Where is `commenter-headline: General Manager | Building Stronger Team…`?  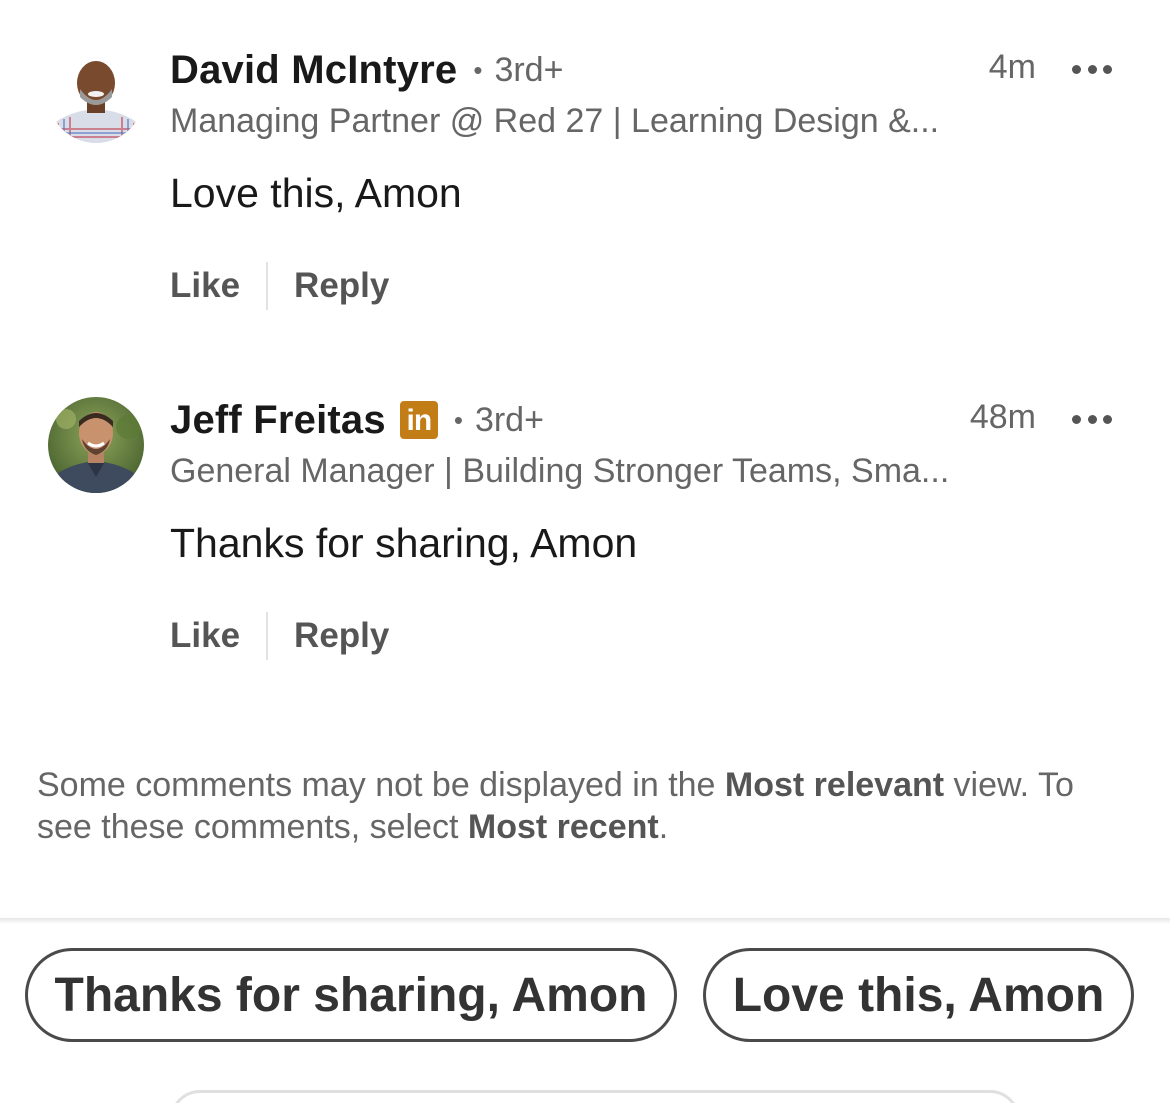
commenter-headline: General Manager | Building Stronger Team… is located at coordinates (560, 471).